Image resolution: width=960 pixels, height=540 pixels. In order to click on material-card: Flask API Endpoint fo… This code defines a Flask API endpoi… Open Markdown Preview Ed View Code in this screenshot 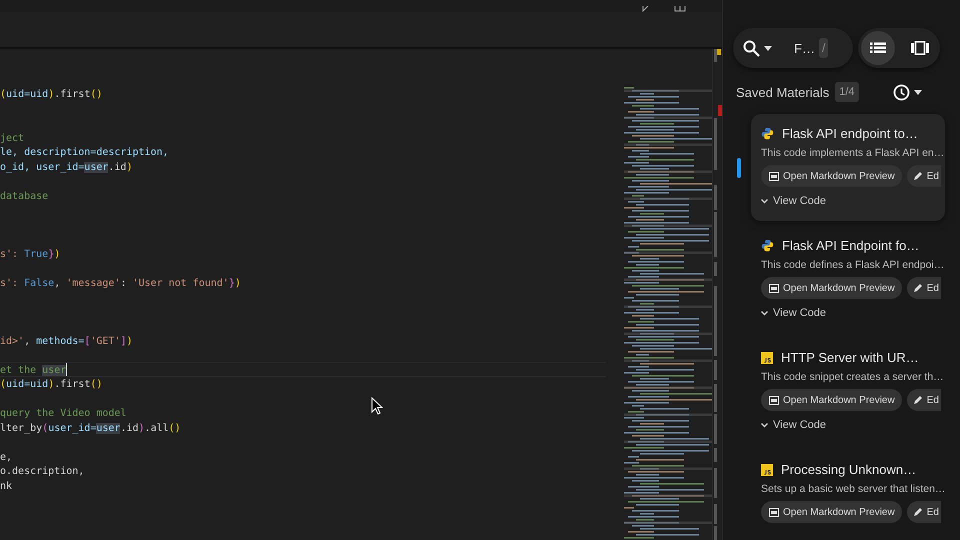, I will do `click(848, 279)`.